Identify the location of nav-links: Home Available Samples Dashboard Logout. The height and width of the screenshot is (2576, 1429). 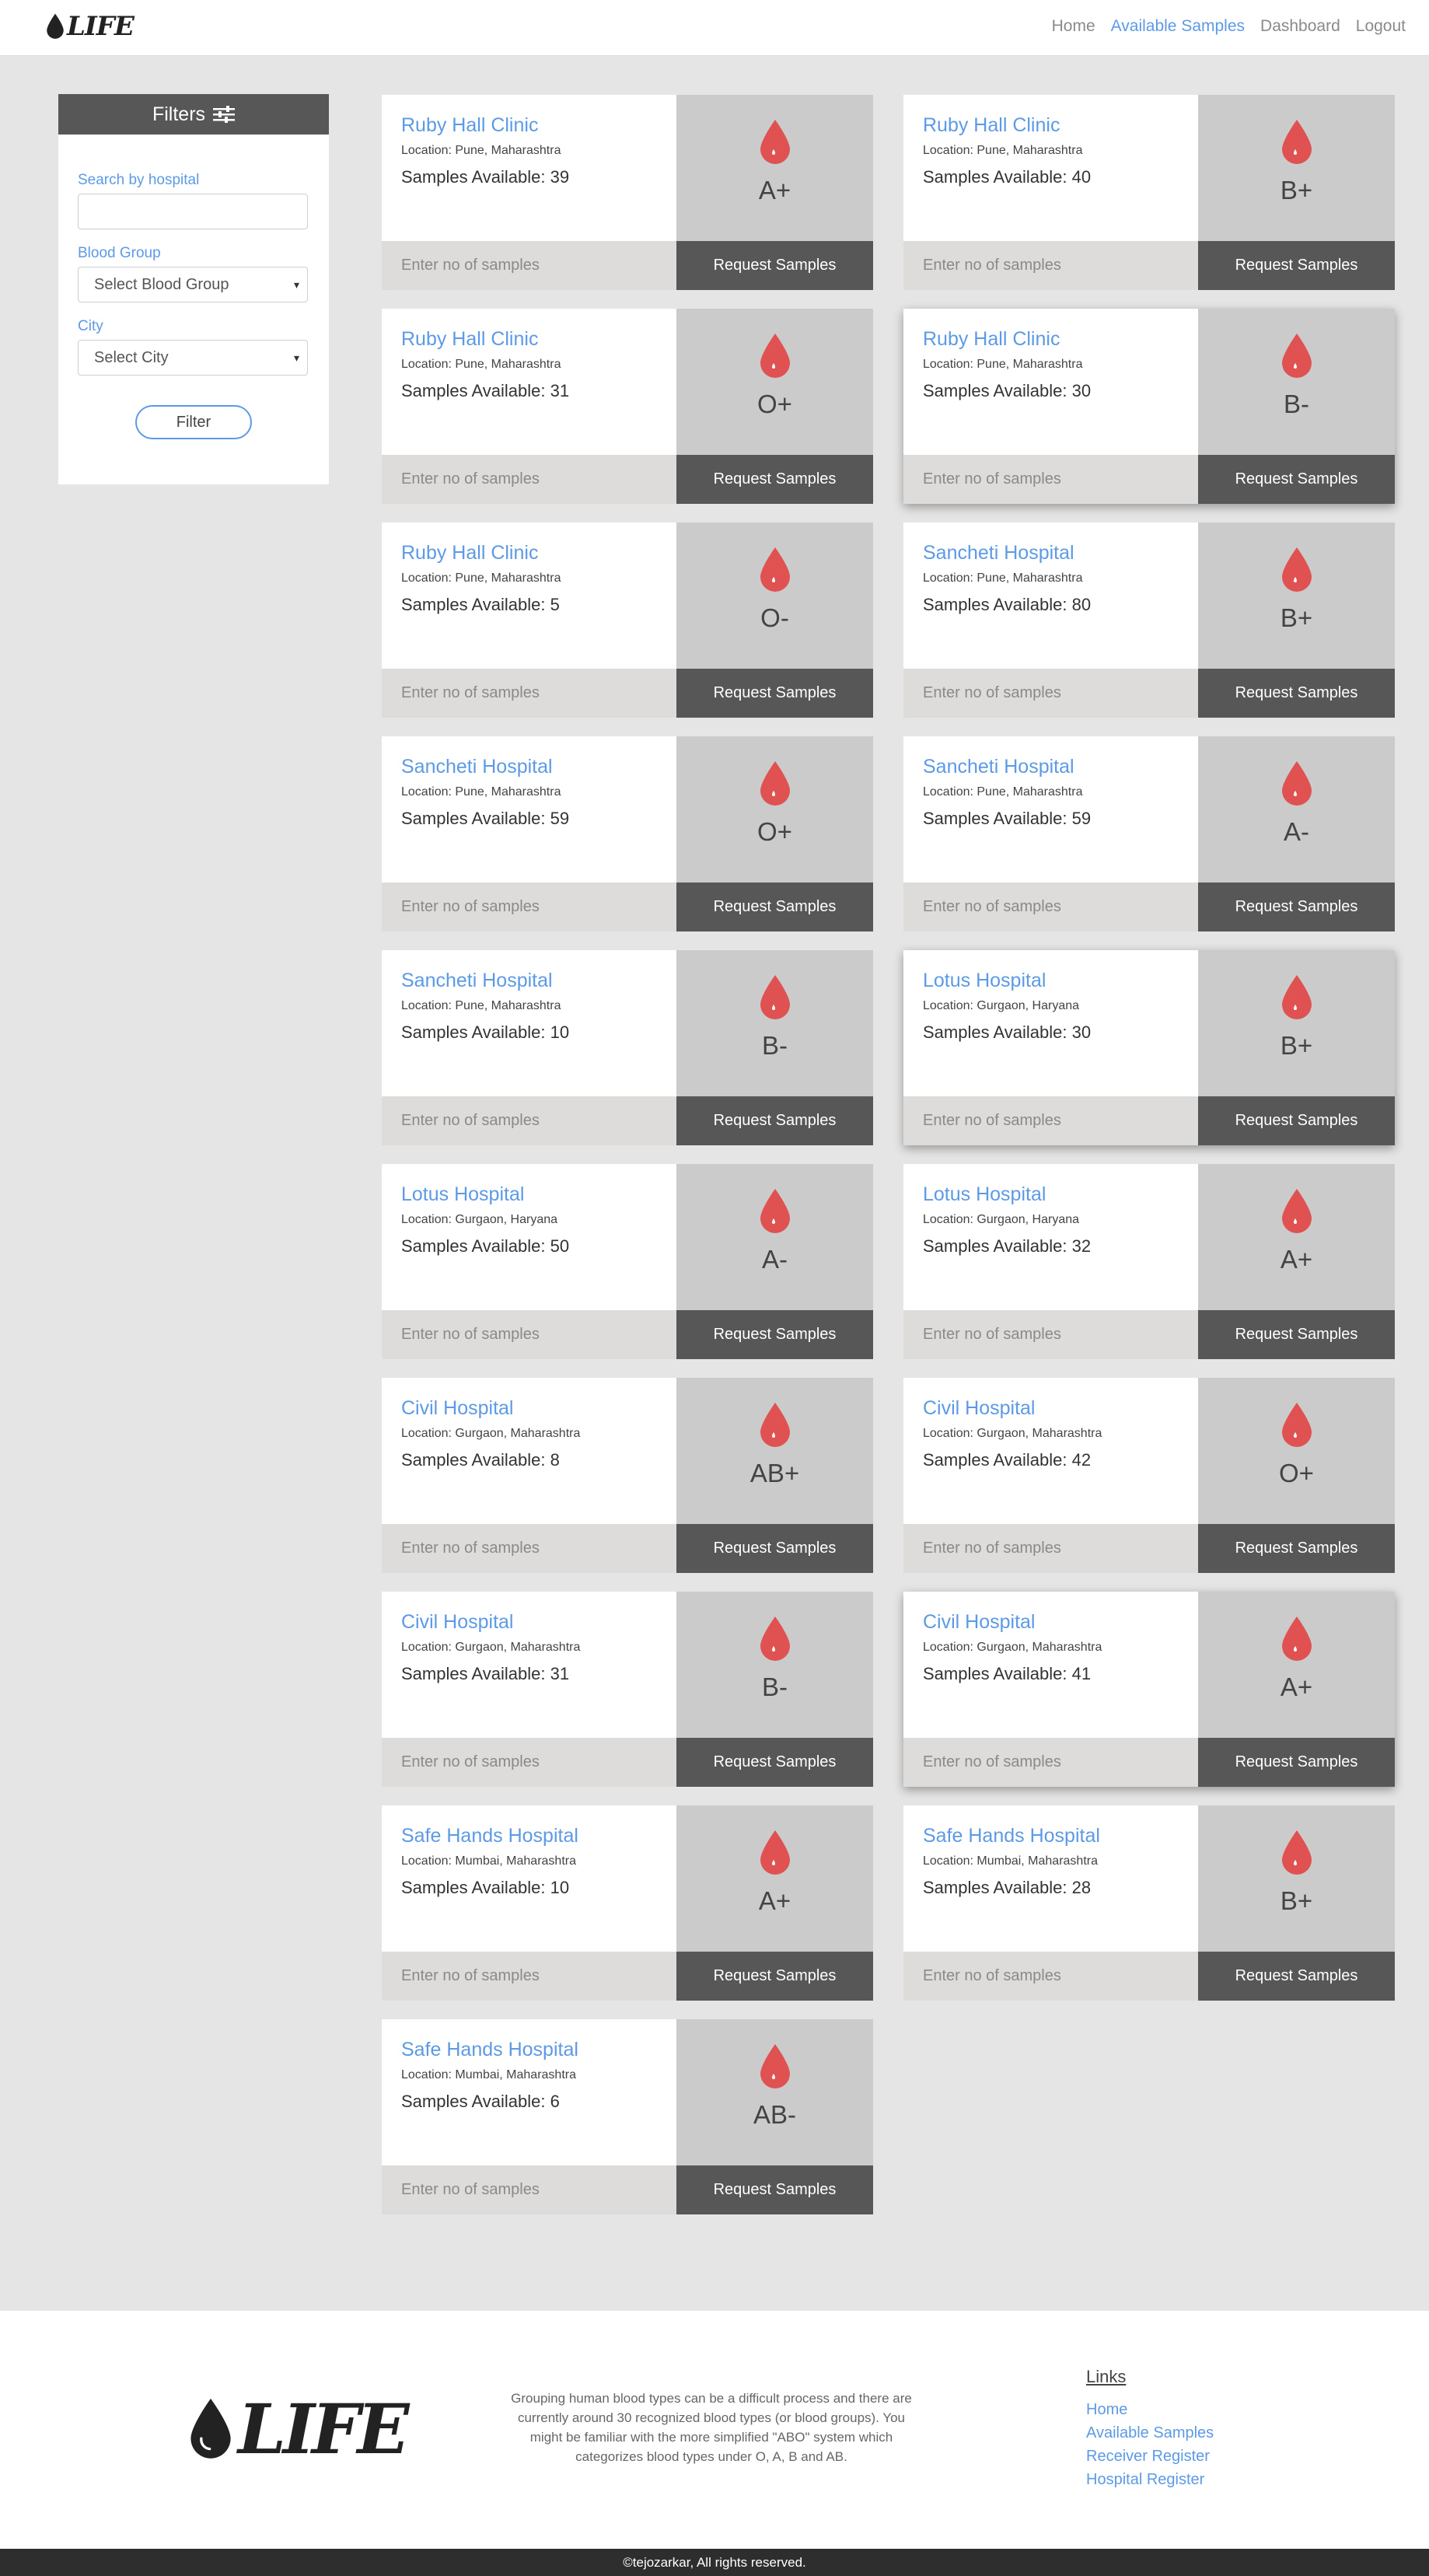
(1229, 26).